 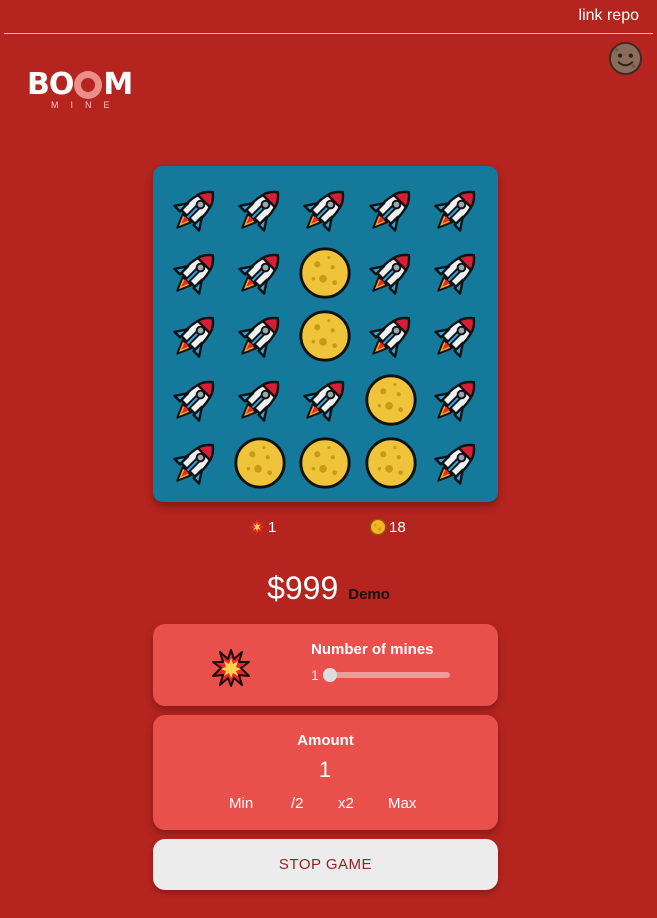 I want to click on balance-mode: Demo, so click(x=369, y=594).